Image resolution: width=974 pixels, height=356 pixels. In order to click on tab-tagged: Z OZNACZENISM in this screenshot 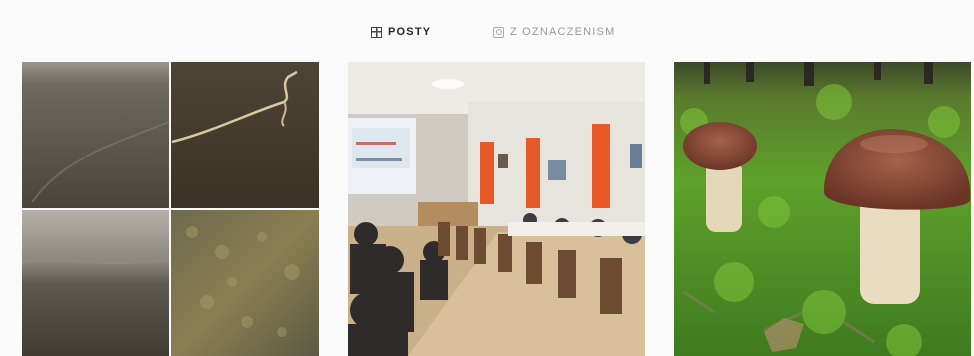, I will do `click(554, 32)`.